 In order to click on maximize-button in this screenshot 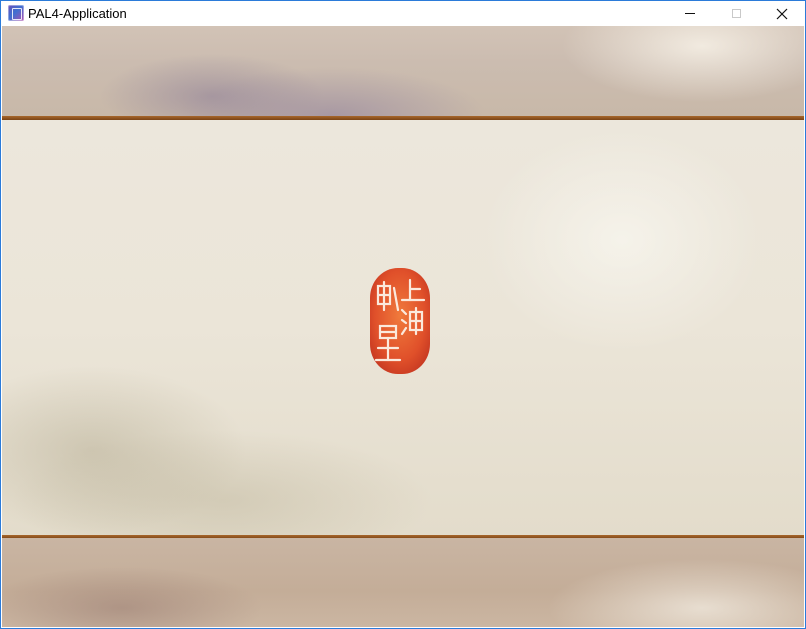, I will do `click(736, 13)`.